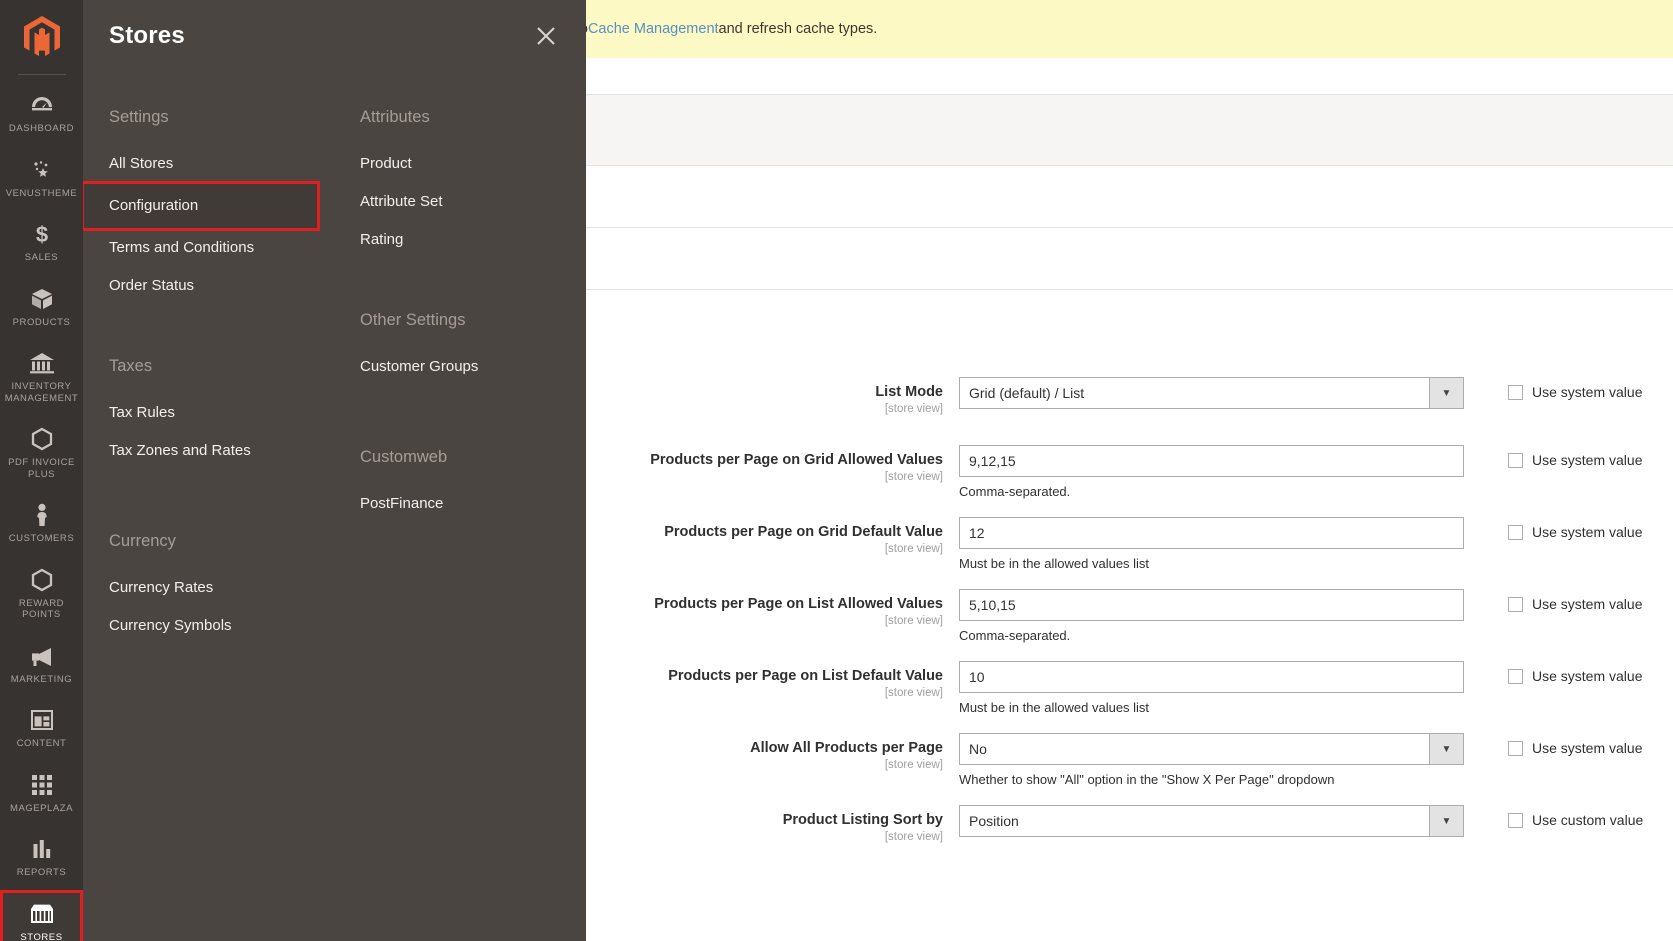 Image resolution: width=1673 pixels, height=941 pixels. Describe the element at coordinates (1553, 744) in the screenshot. I see `use-system-value-allow-all: Use system value` at that location.